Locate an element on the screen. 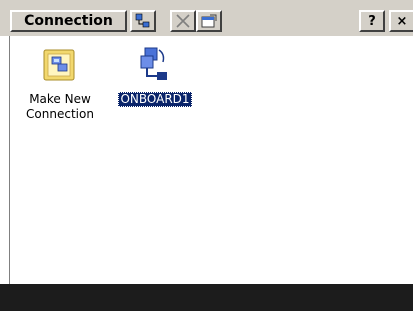  make-new-connection-icon is located at coordinates (60, 66).